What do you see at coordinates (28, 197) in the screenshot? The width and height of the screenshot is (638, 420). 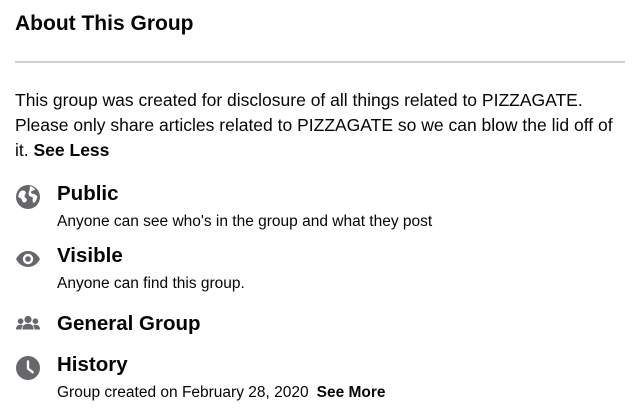 I see `globe-icon` at bounding box center [28, 197].